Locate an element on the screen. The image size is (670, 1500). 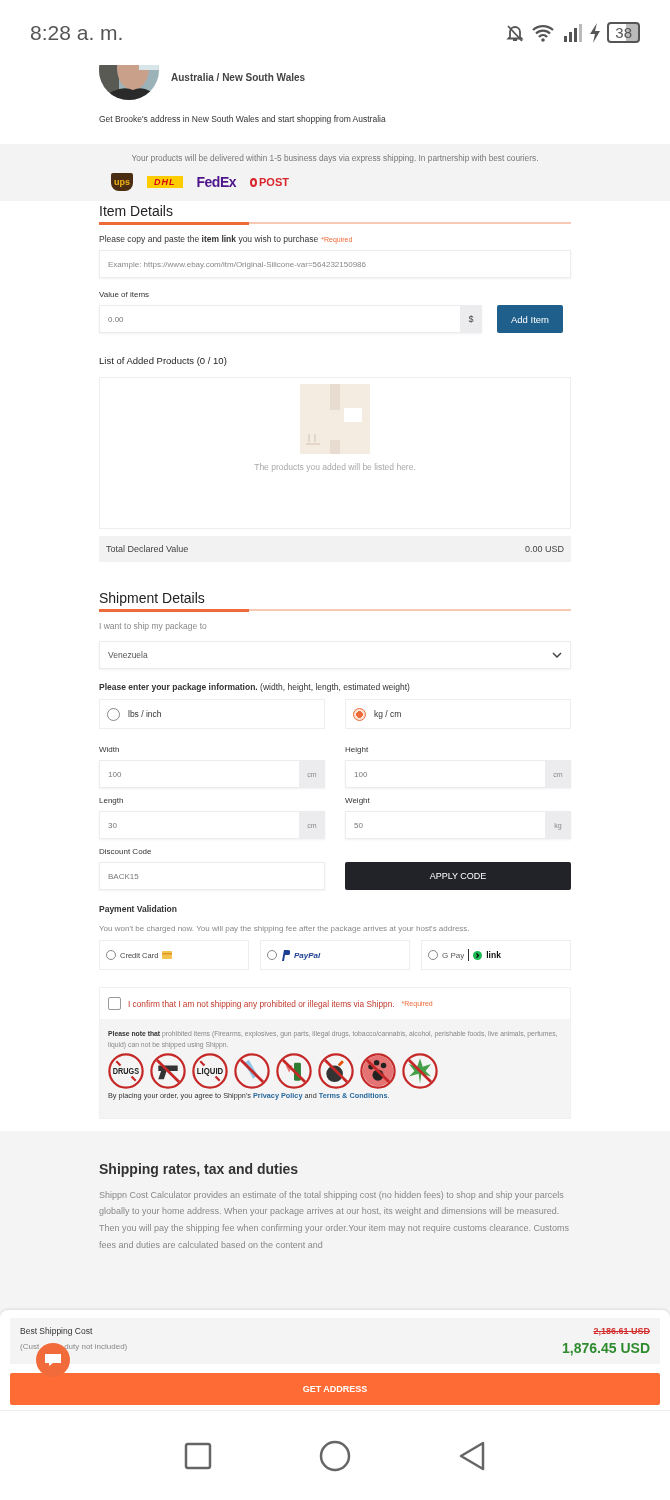
field-label: Weight is located at coordinates (358, 800).